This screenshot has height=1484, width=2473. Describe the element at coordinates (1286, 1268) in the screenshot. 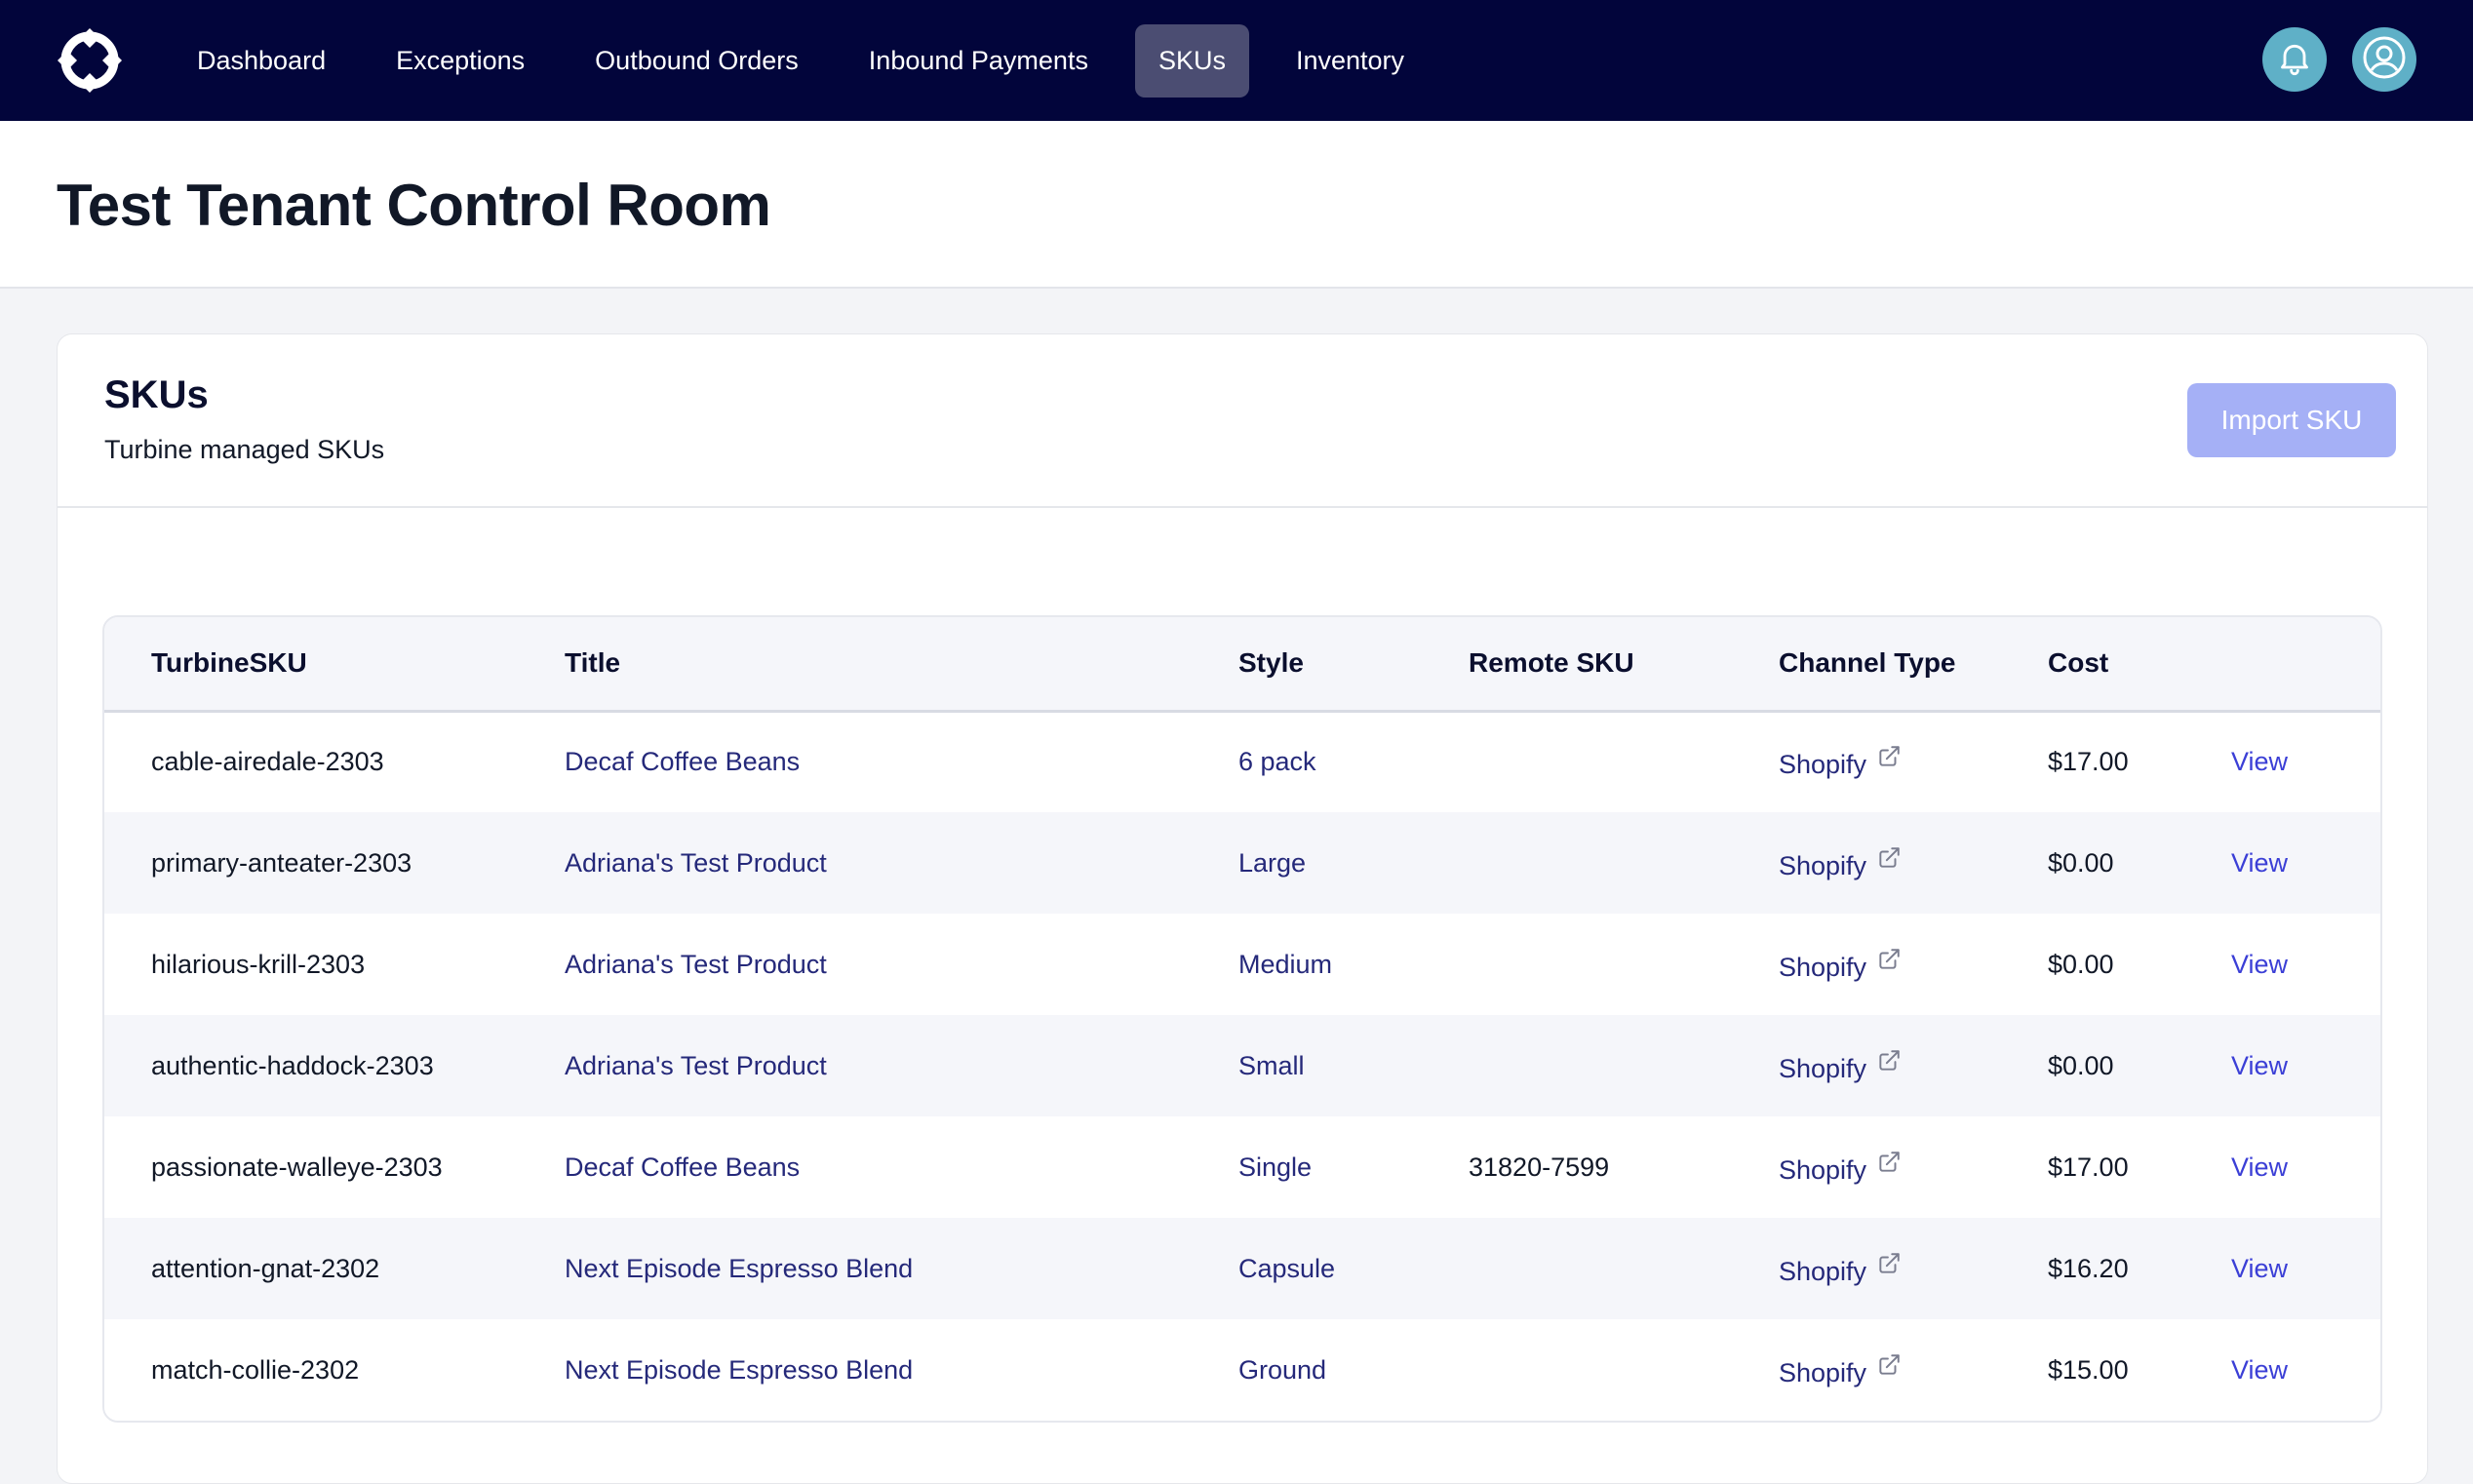

I see `style-link-text: Capsule` at that location.